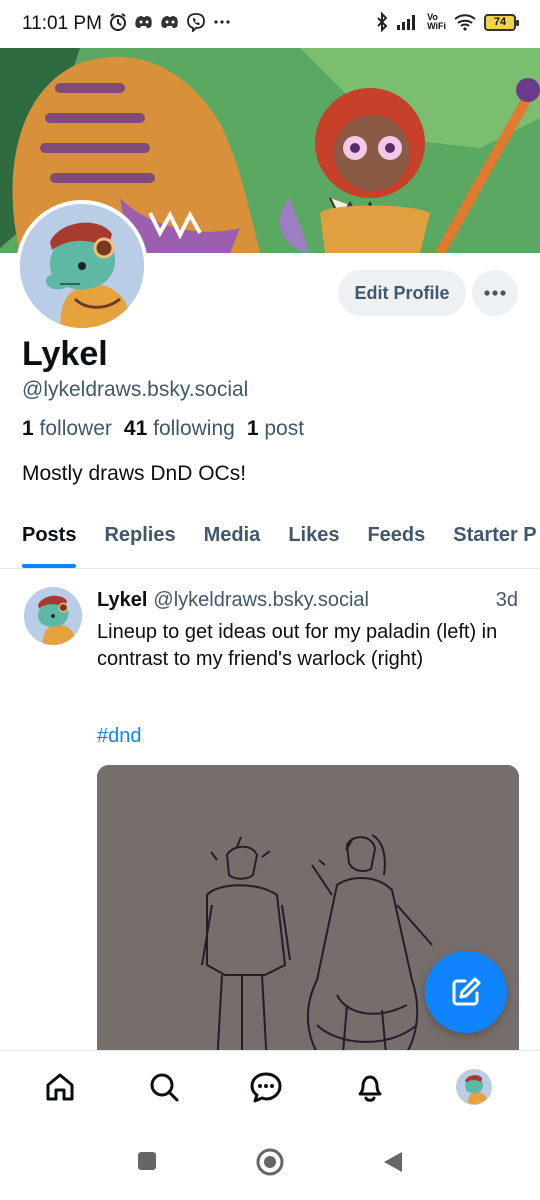 The height and width of the screenshot is (1200, 540). I want to click on nav-chat, so click(266, 1087).